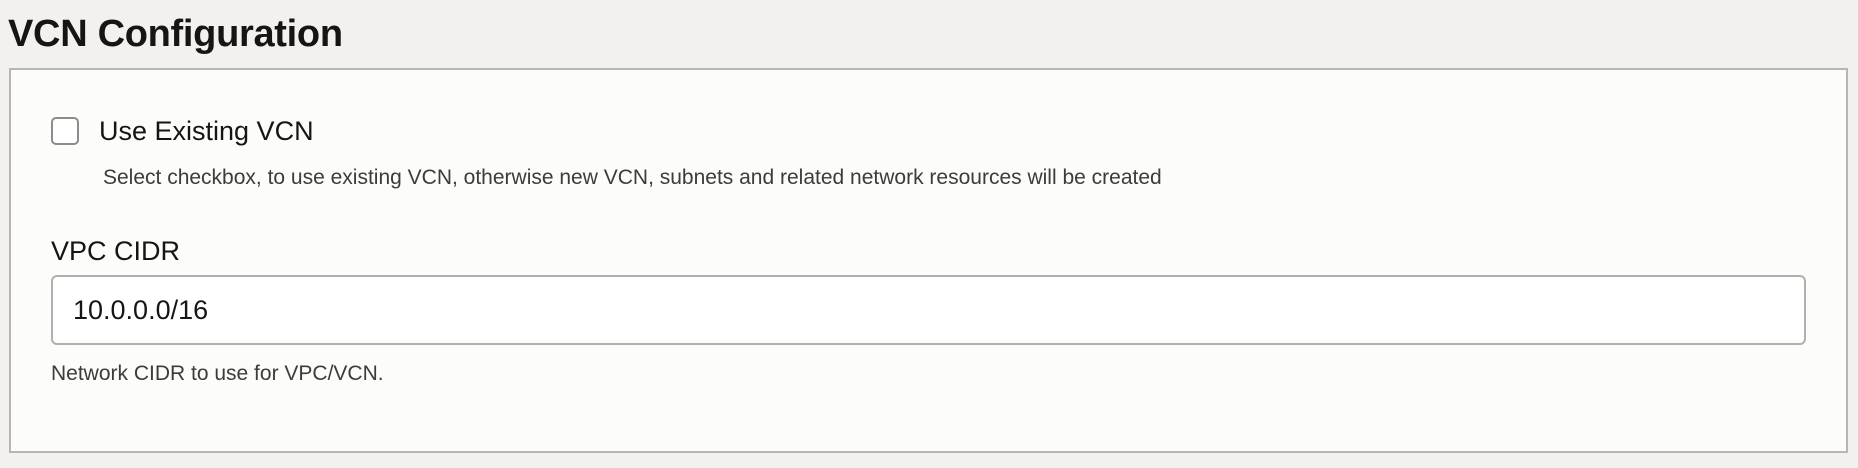 This screenshot has height=468, width=1858. I want to click on vpc-cidr-label: VPC CIDR, so click(116, 251).